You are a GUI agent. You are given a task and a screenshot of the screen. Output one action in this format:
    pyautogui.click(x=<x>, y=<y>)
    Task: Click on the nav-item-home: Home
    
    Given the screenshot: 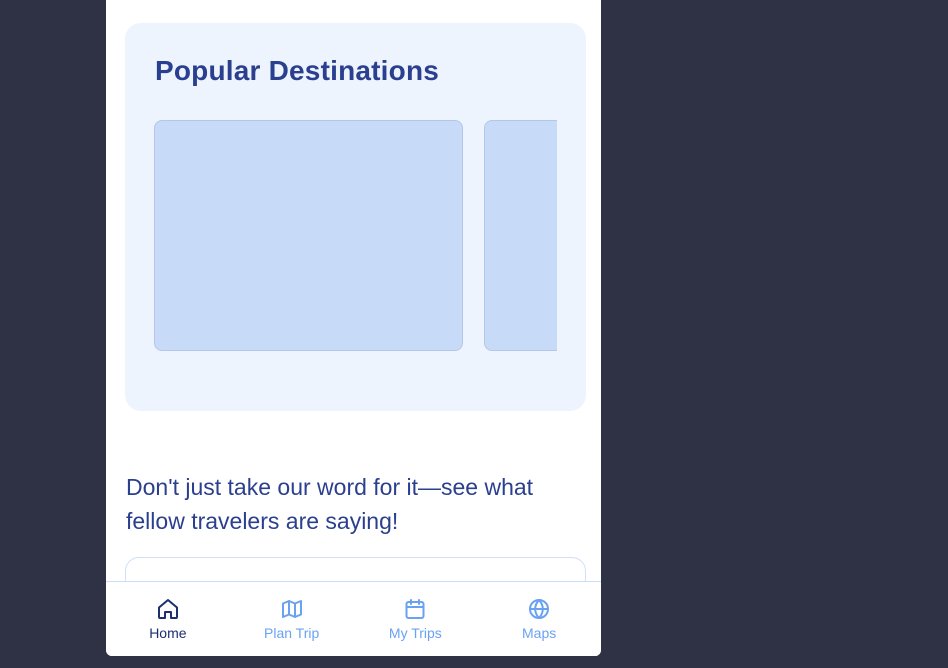 What is the action you would take?
    pyautogui.click(x=168, y=619)
    